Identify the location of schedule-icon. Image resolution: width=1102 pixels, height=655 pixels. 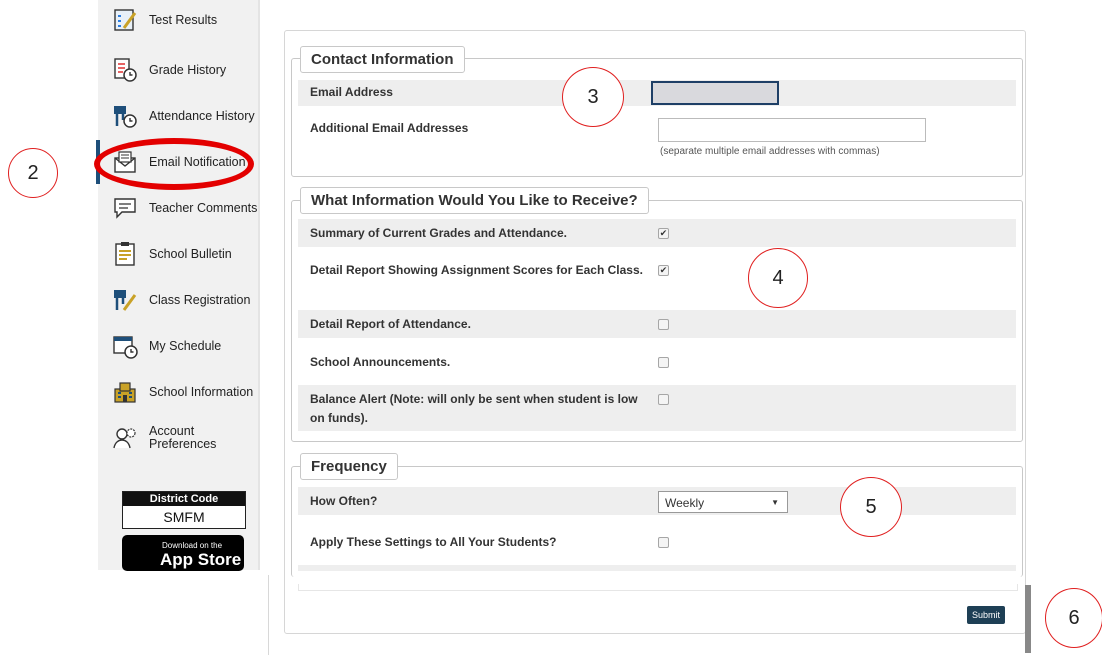
(125, 346).